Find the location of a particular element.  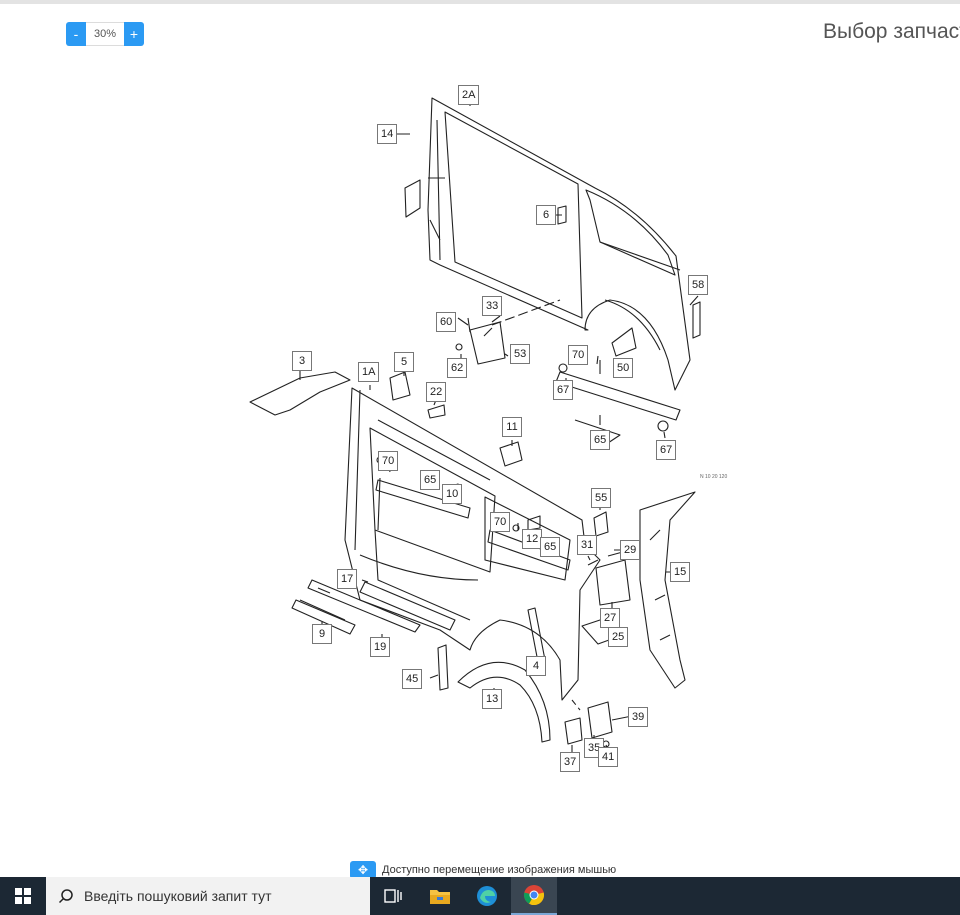

callout-10: 10 is located at coordinates (452, 494).